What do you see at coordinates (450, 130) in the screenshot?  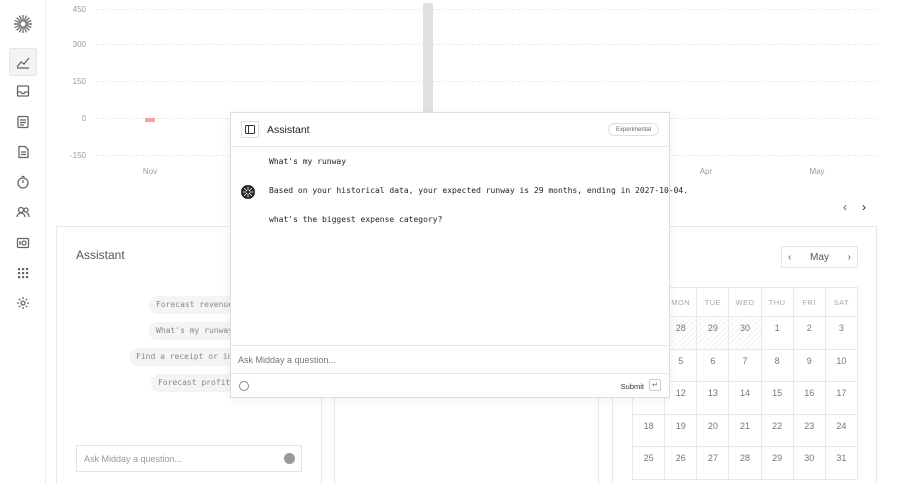 I see `dialog-header: Assistant Experimental` at bounding box center [450, 130].